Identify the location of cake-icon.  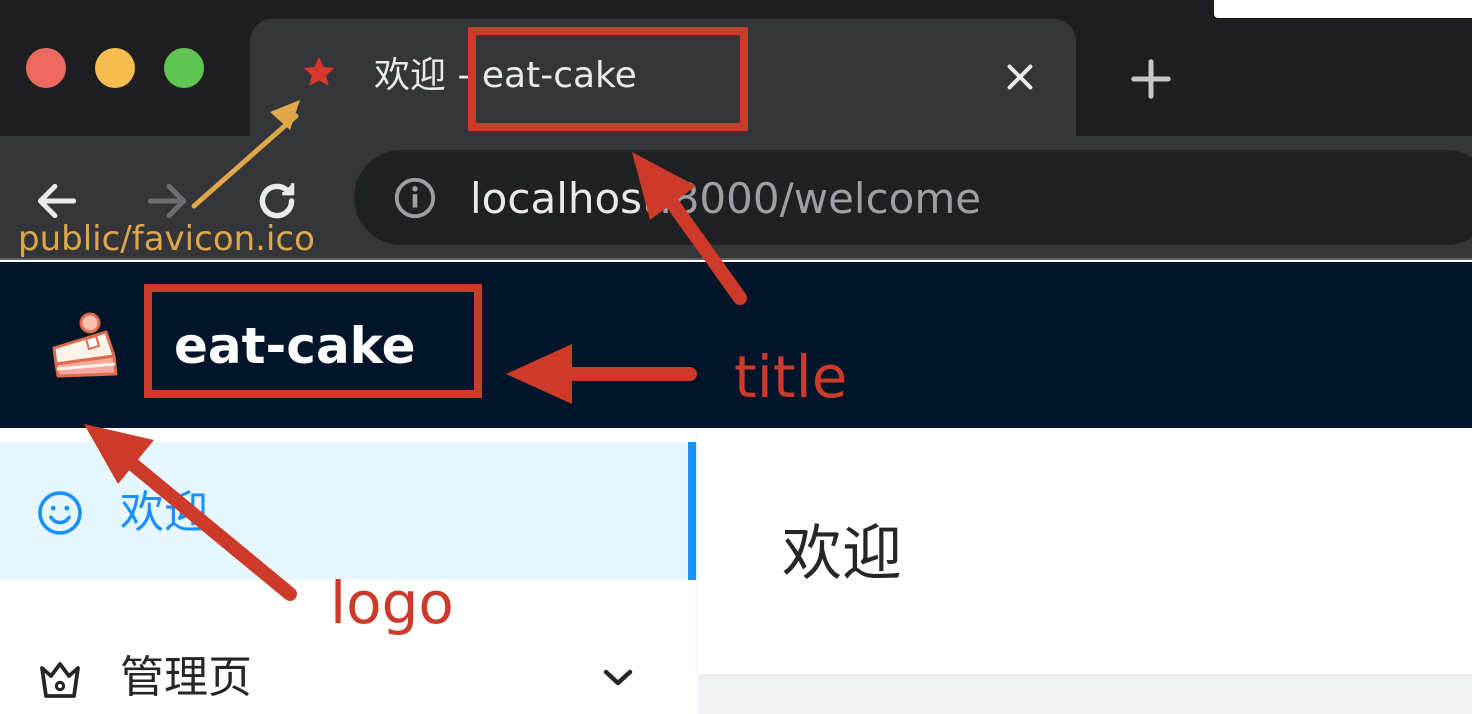
(84, 345).